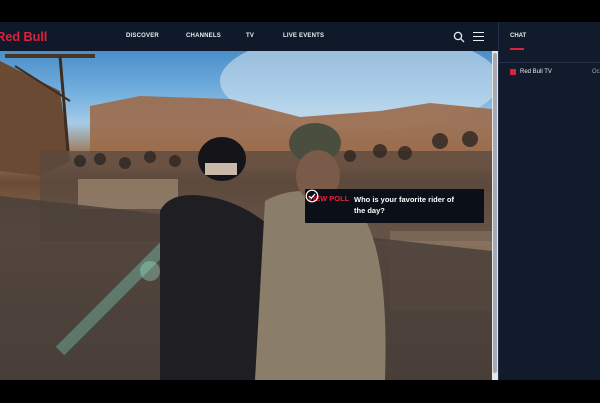 This screenshot has width=600, height=403. I want to click on hamburger-menu-icon, so click(478, 37).